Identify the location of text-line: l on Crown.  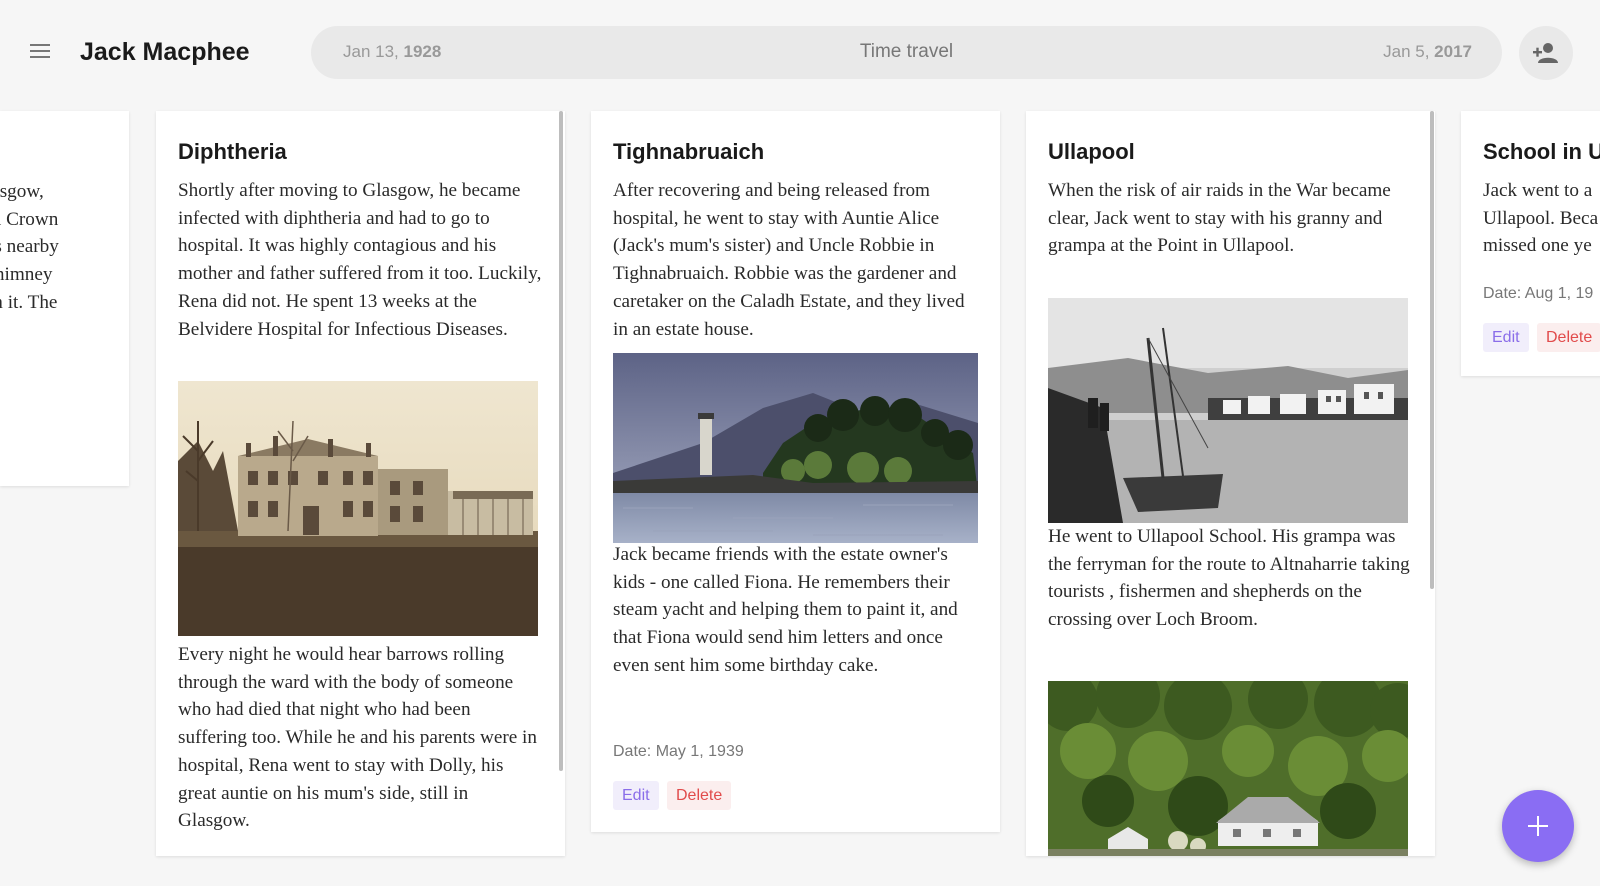
(29, 219).